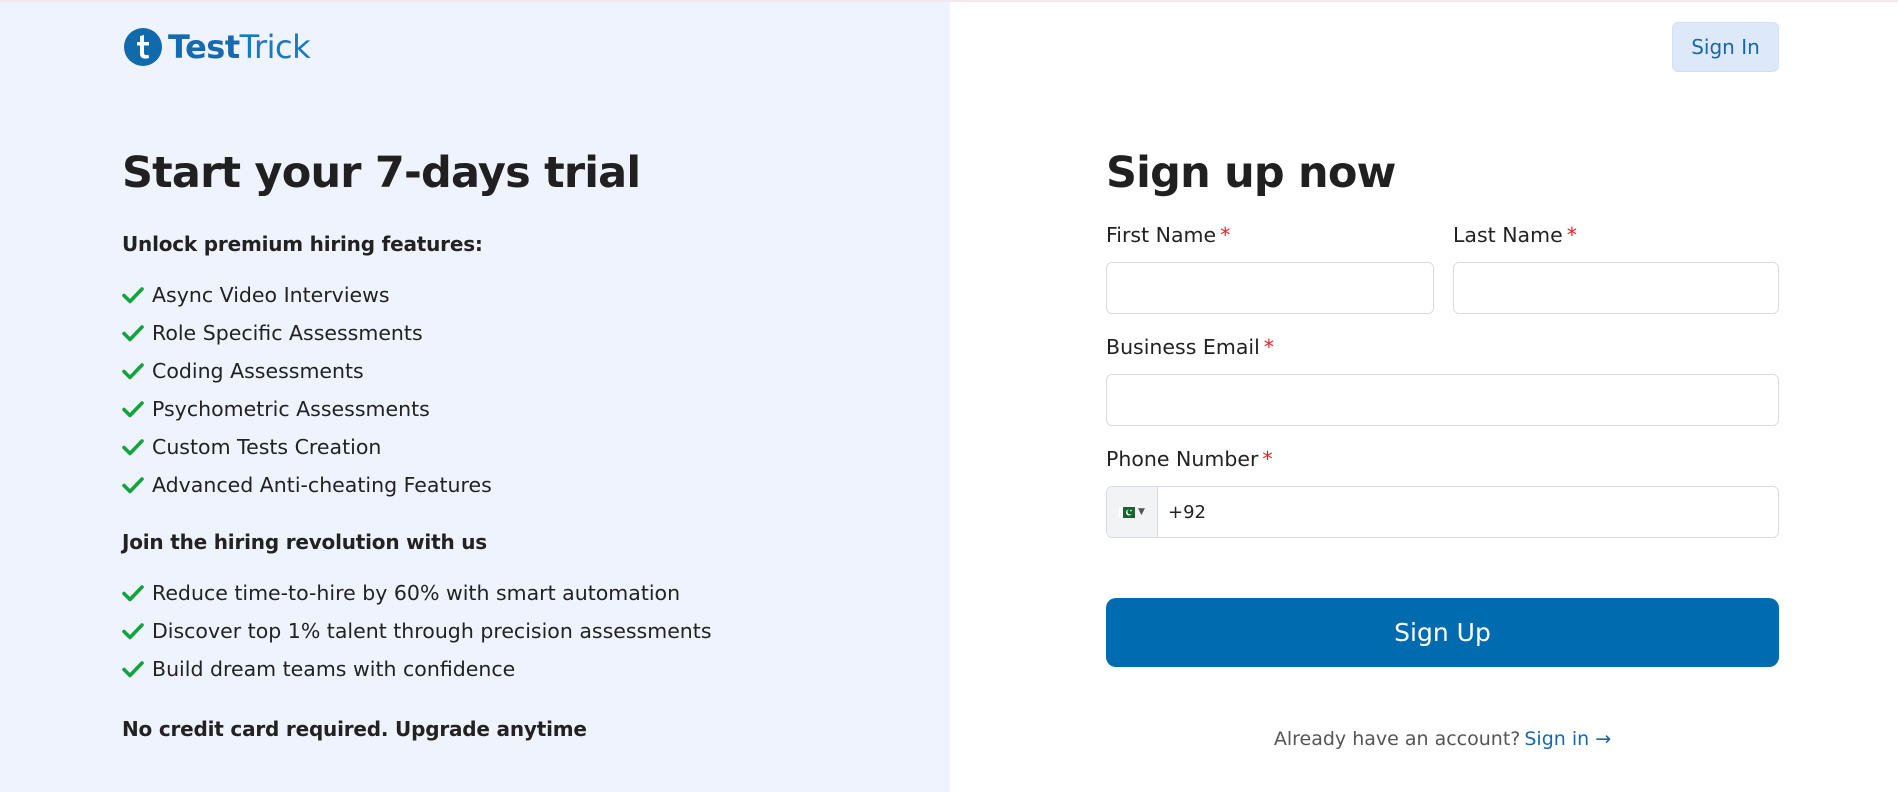  What do you see at coordinates (1182, 459) in the screenshot?
I see `phone-number-label-text: Phone Number` at bounding box center [1182, 459].